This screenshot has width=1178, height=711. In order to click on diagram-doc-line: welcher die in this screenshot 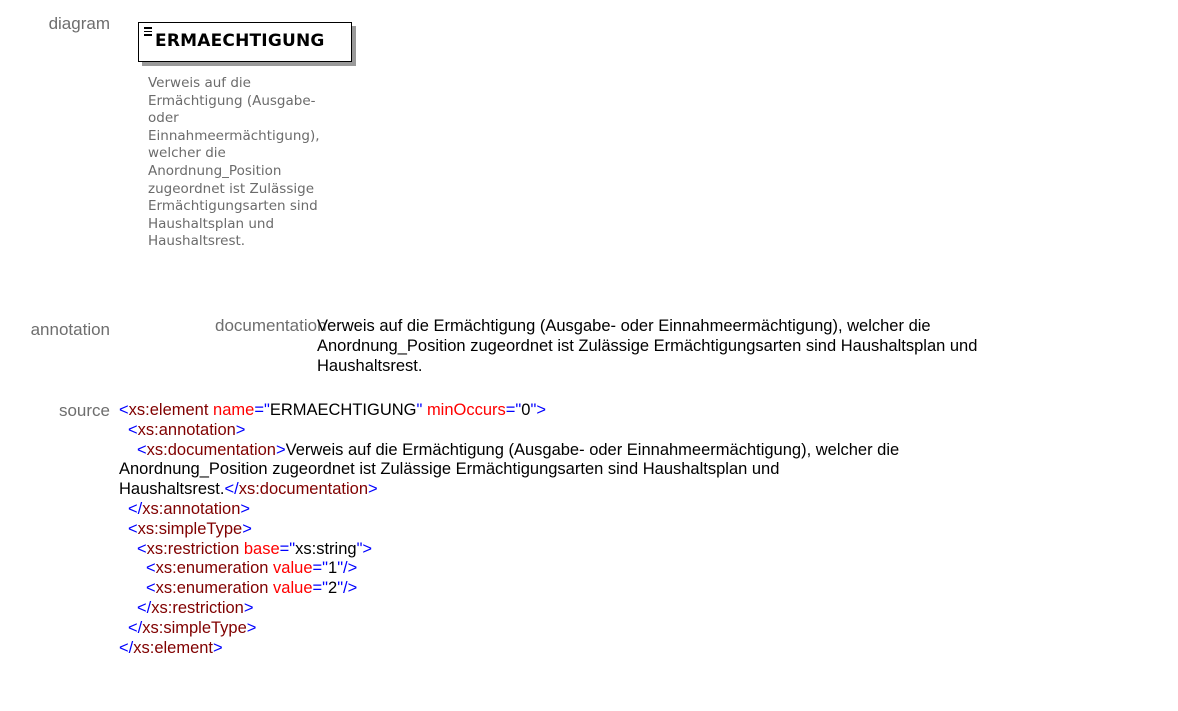, I will do `click(187, 153)`.